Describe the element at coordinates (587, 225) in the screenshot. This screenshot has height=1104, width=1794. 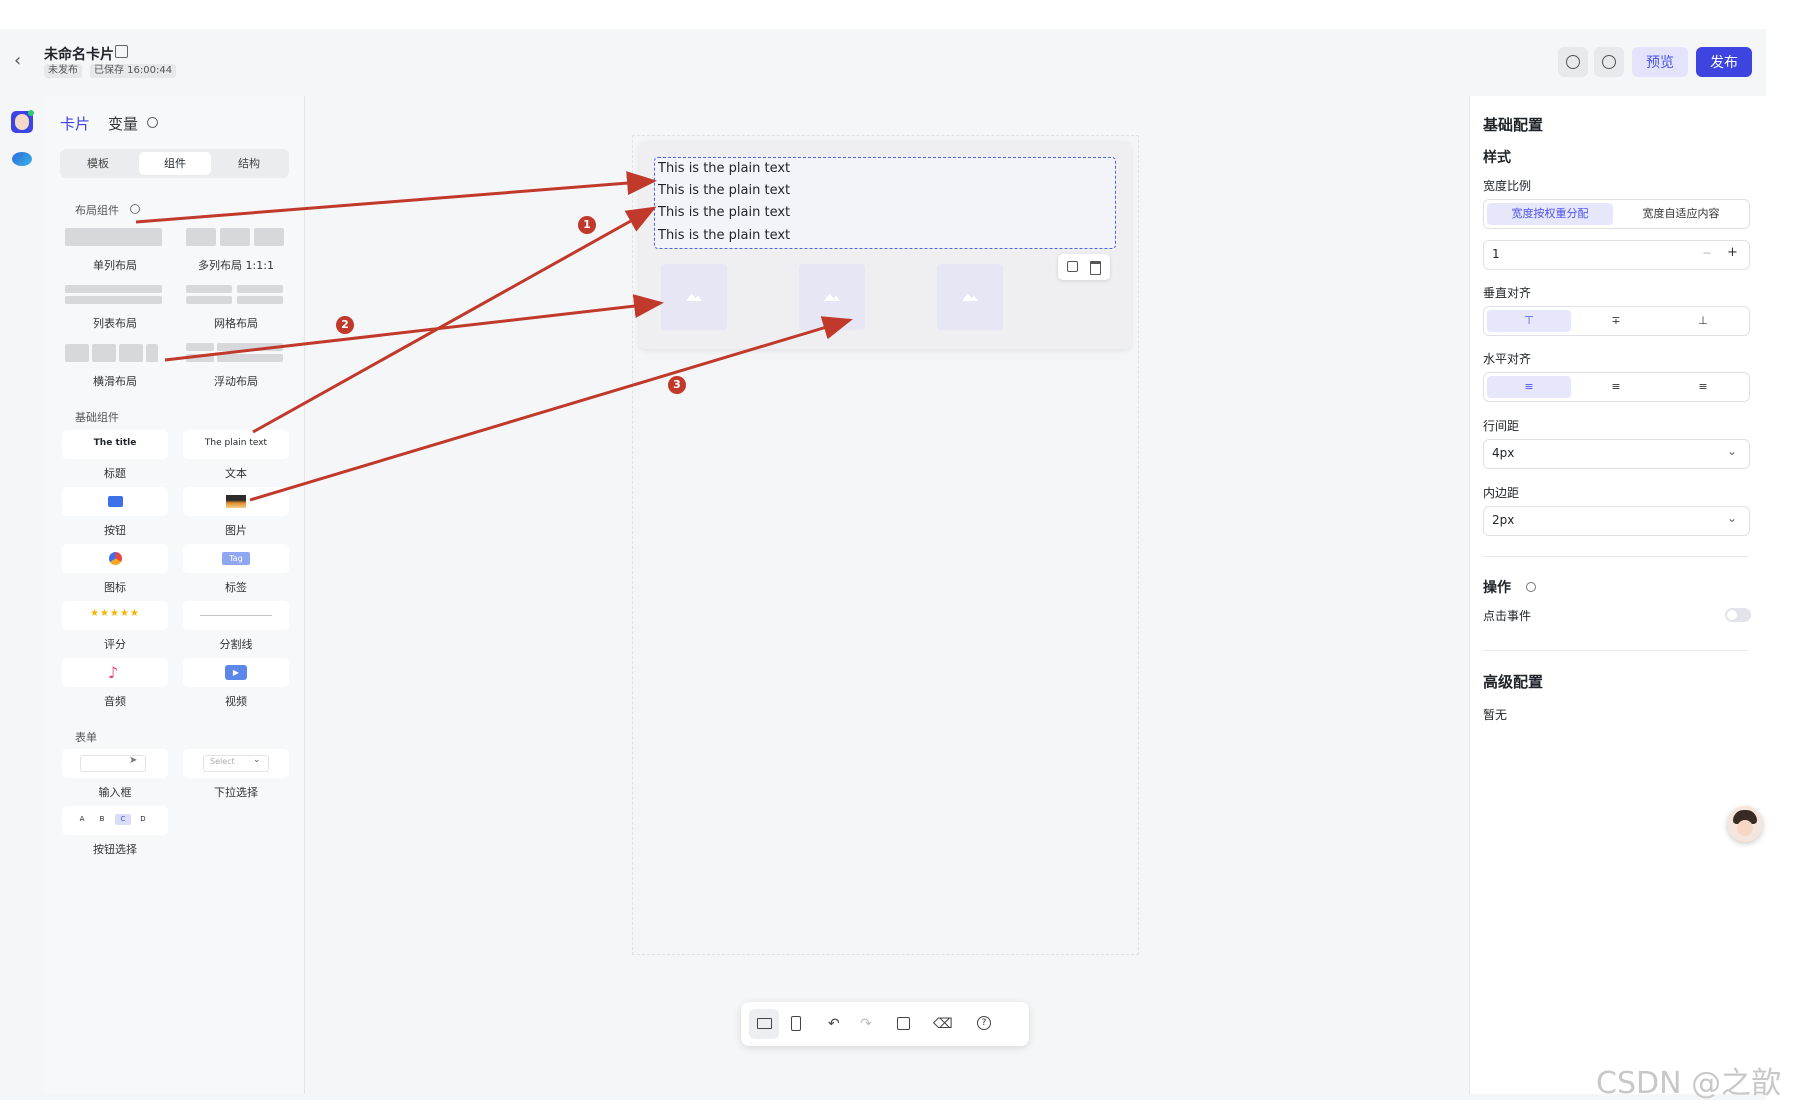
I see `annotation-badge-1: 1` at that location.